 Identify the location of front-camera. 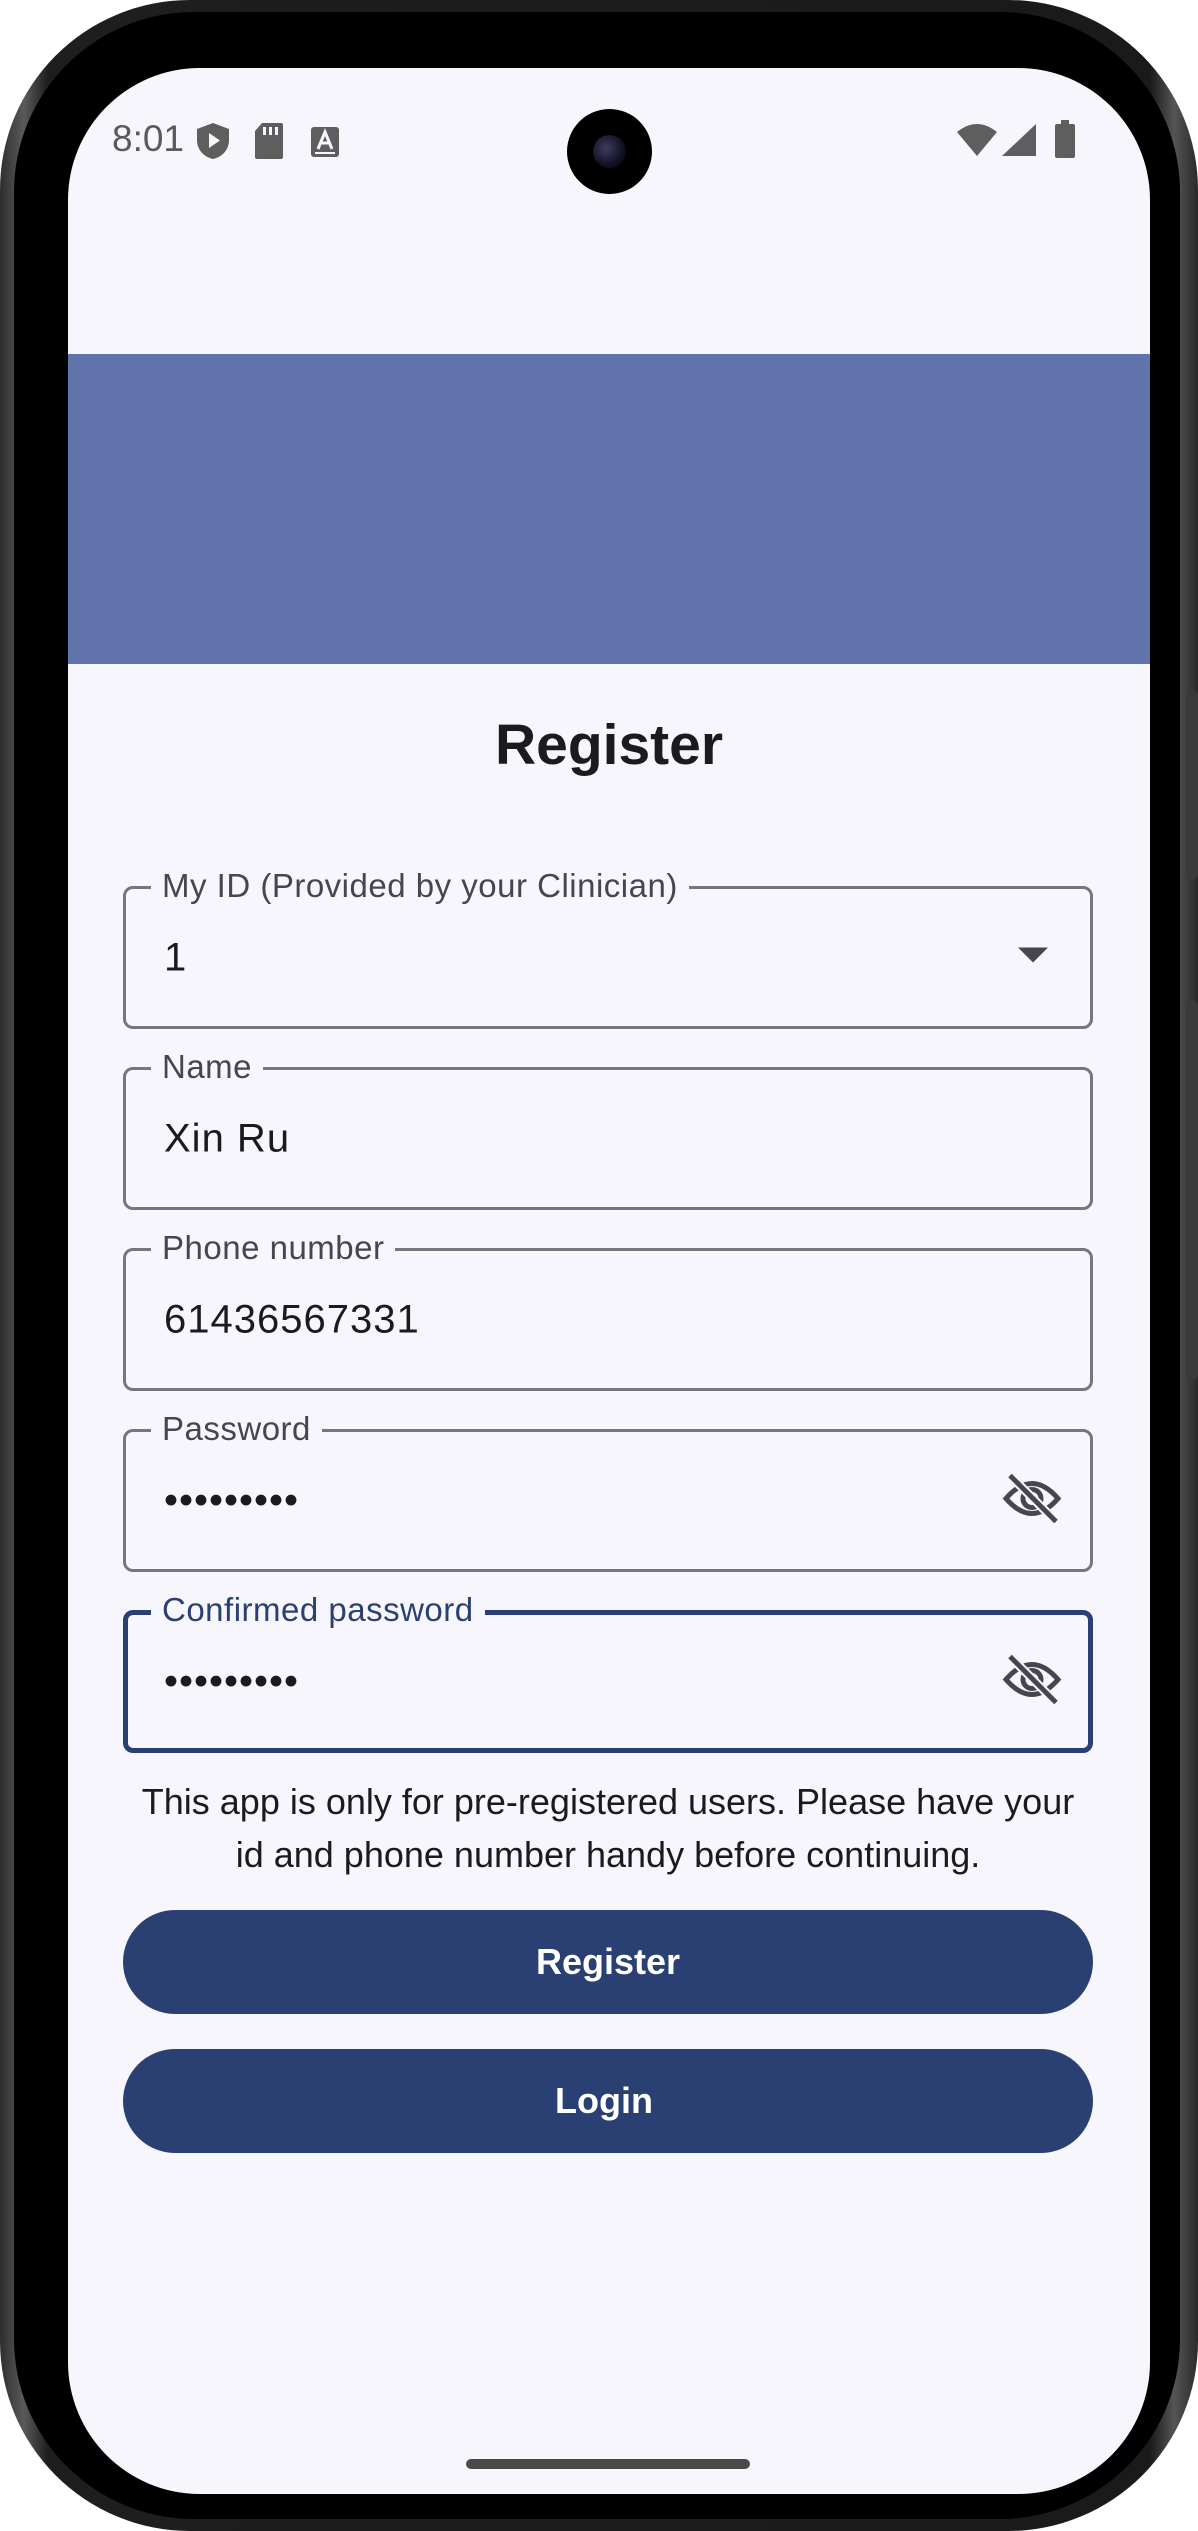
(609, 151).